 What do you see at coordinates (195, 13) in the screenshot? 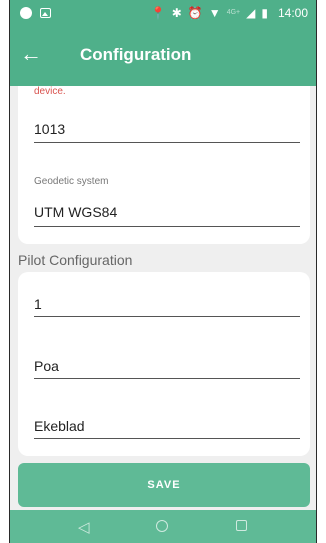
I see `alarm-icon: ⏰` at bounding box center [195, 13].